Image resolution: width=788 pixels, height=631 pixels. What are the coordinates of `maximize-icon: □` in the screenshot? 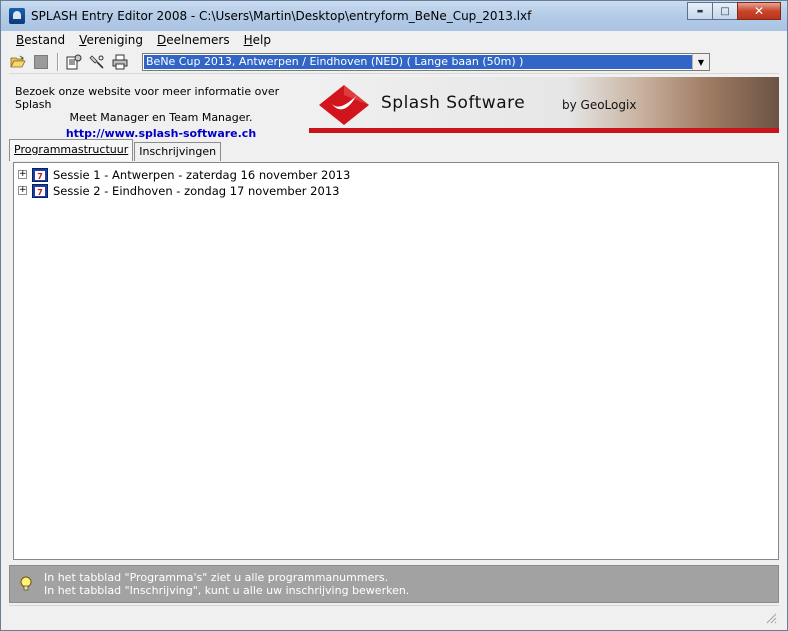 It's located at (725, 11).